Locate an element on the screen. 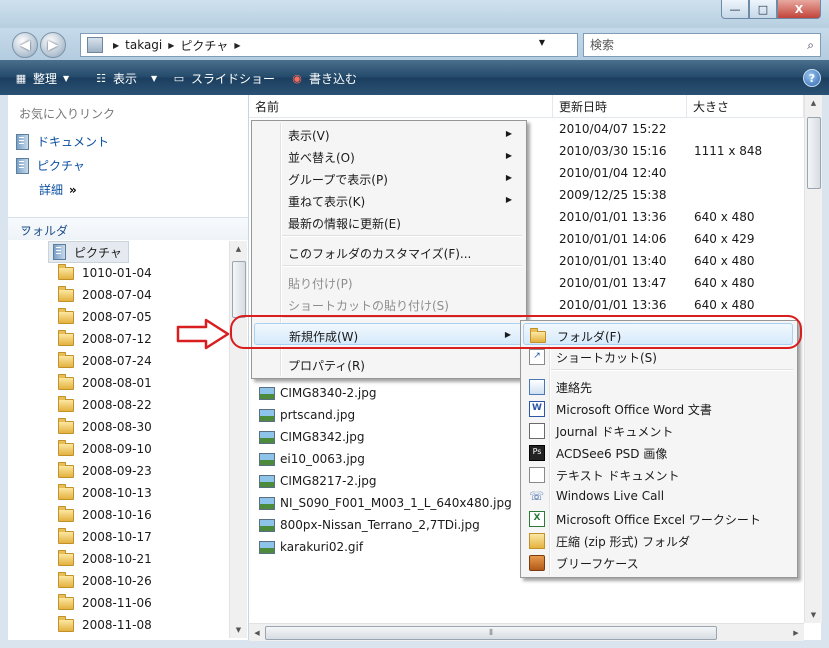 The image size is (829, 648). file-date: 2010/01/04 12:40 is located at coordinates (613, 173).